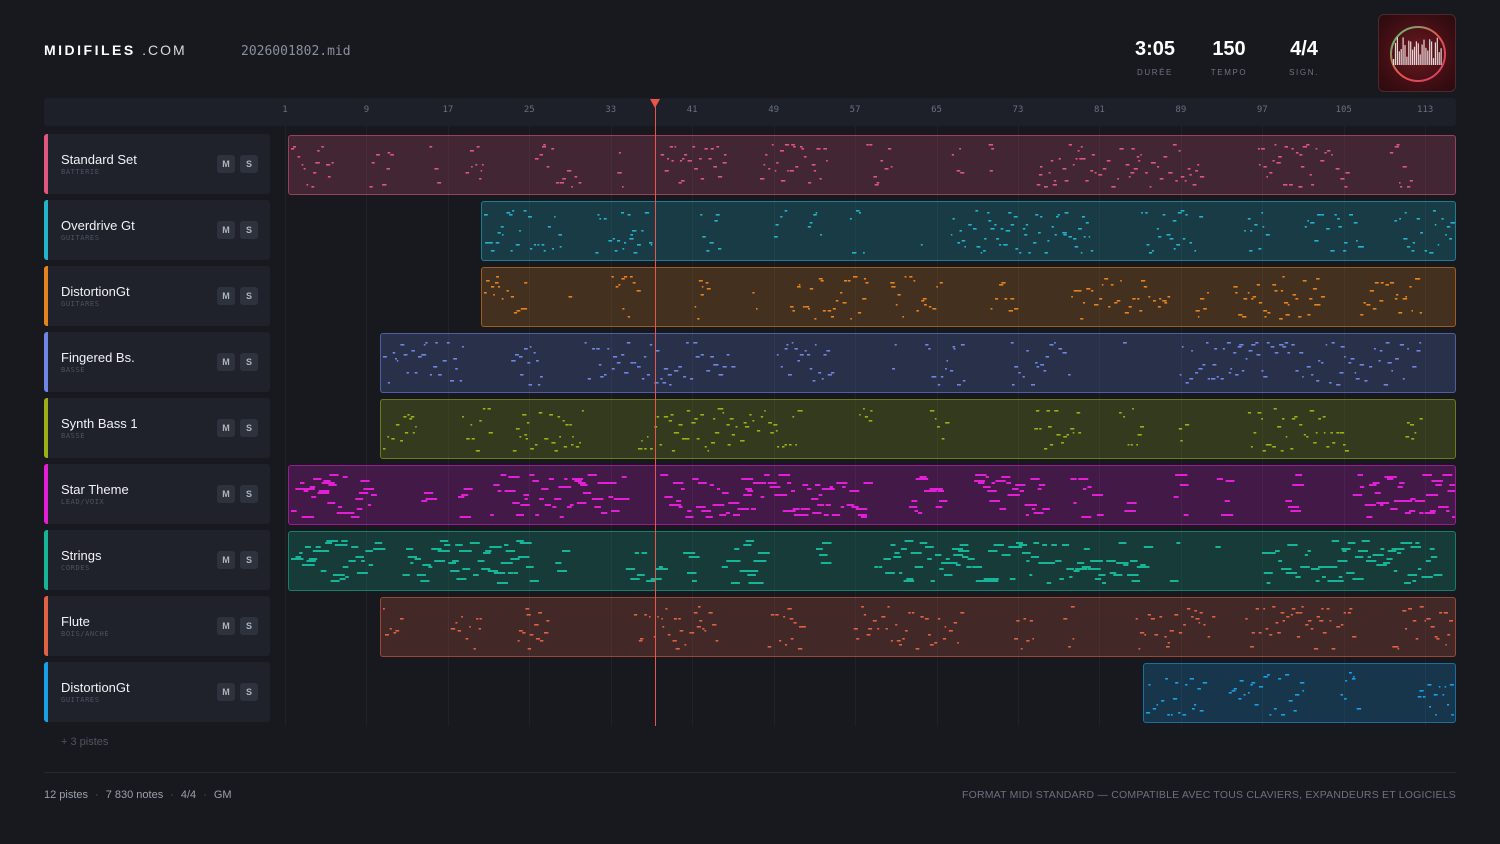  Describe the element at coordinates (84, 742) in the screenshot. I see `more-tracks-link: + 3 pistes` at that location.